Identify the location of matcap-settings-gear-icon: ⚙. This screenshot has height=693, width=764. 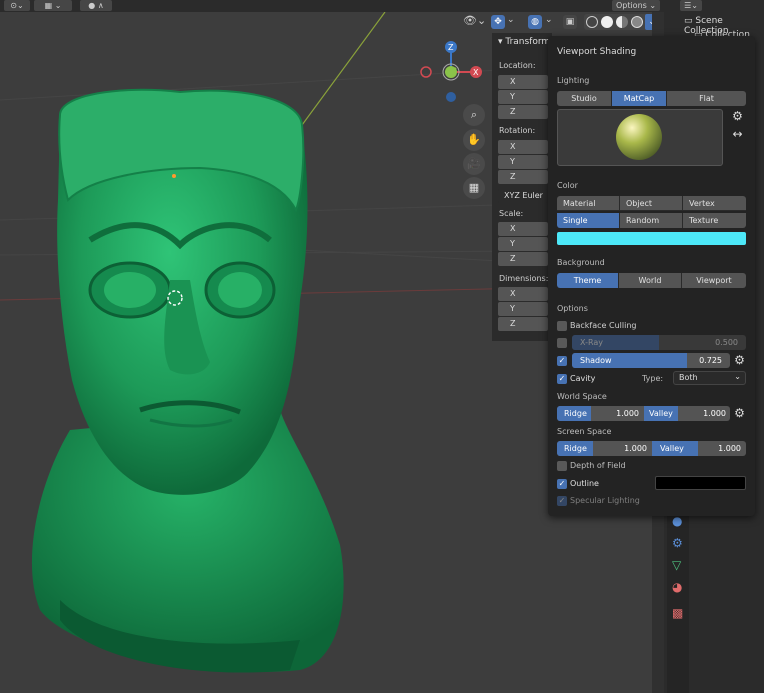
(737, 116).